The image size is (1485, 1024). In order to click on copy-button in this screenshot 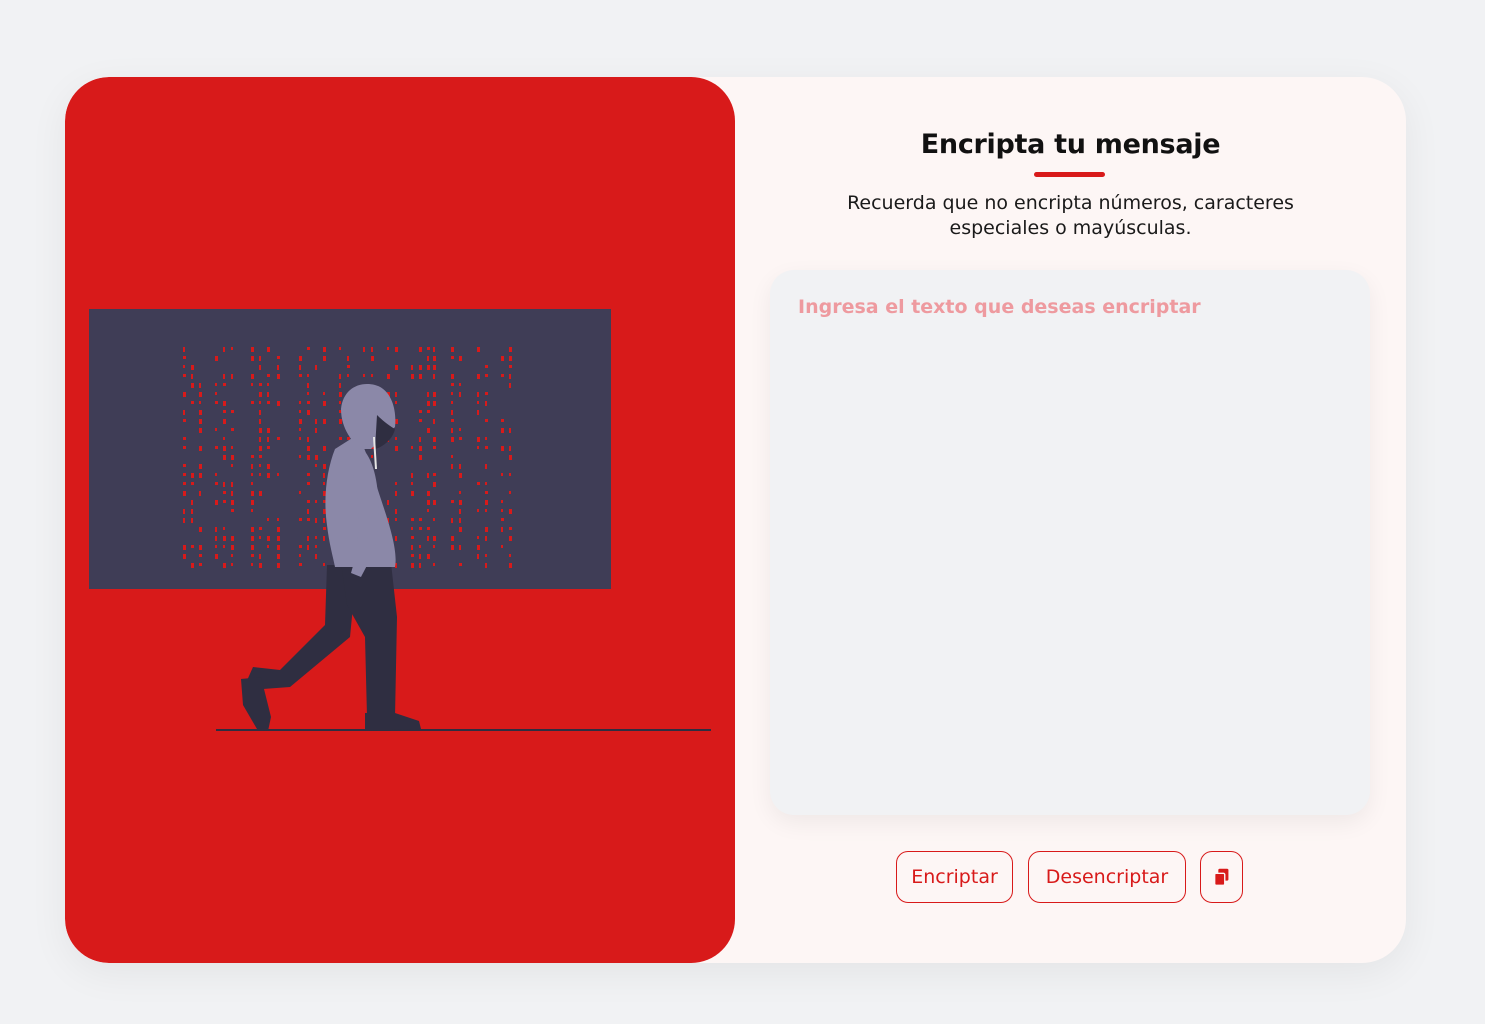, I will do `click(1221, 877)`.